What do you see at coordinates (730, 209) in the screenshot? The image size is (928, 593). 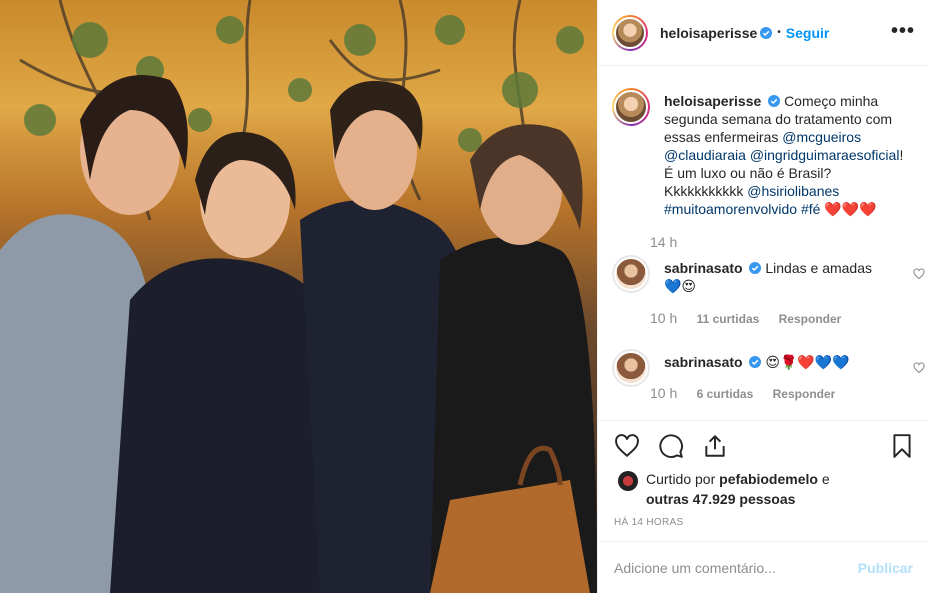 I see `hashtag-link: #muitoamorenvolvido` at bounding box center [730, 209].